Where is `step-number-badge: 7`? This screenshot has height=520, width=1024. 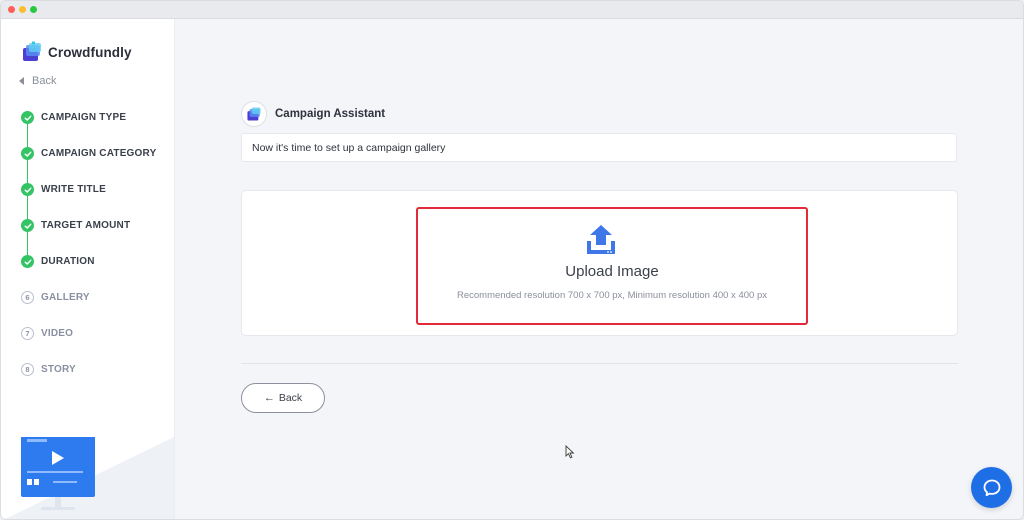 step-number-badge: 7 is located at coordinates (27, 333).